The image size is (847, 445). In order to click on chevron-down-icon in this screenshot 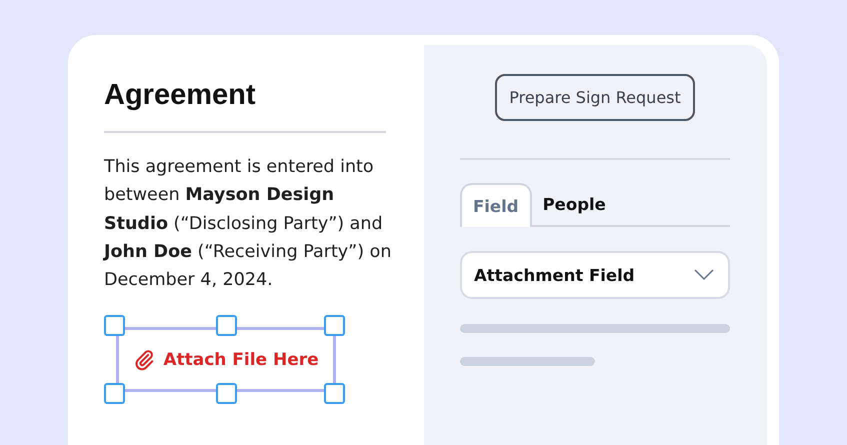, I will do `click(704, 275)`.